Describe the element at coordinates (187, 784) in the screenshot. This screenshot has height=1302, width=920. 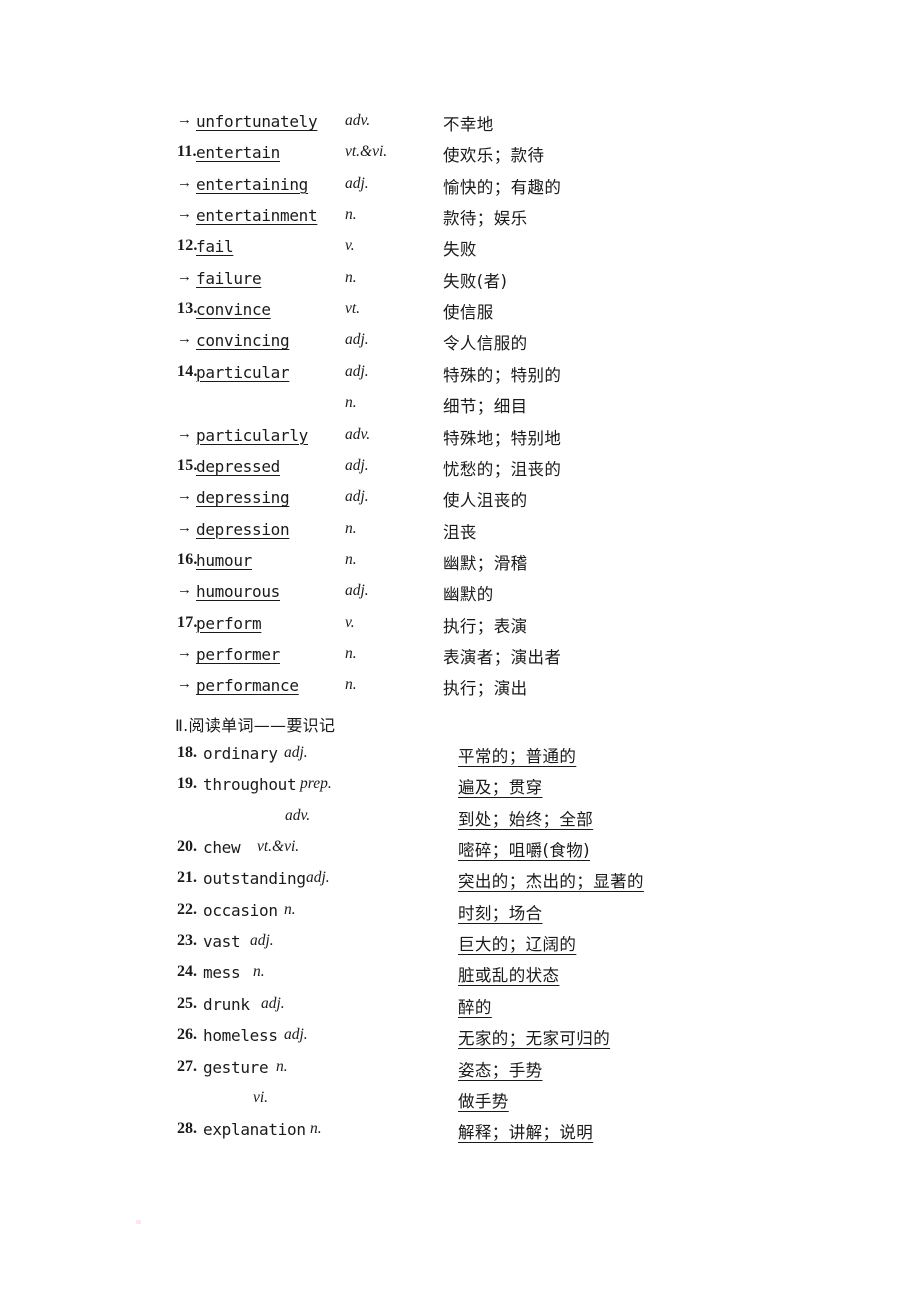
I see `entry-number: 19.` at that location.